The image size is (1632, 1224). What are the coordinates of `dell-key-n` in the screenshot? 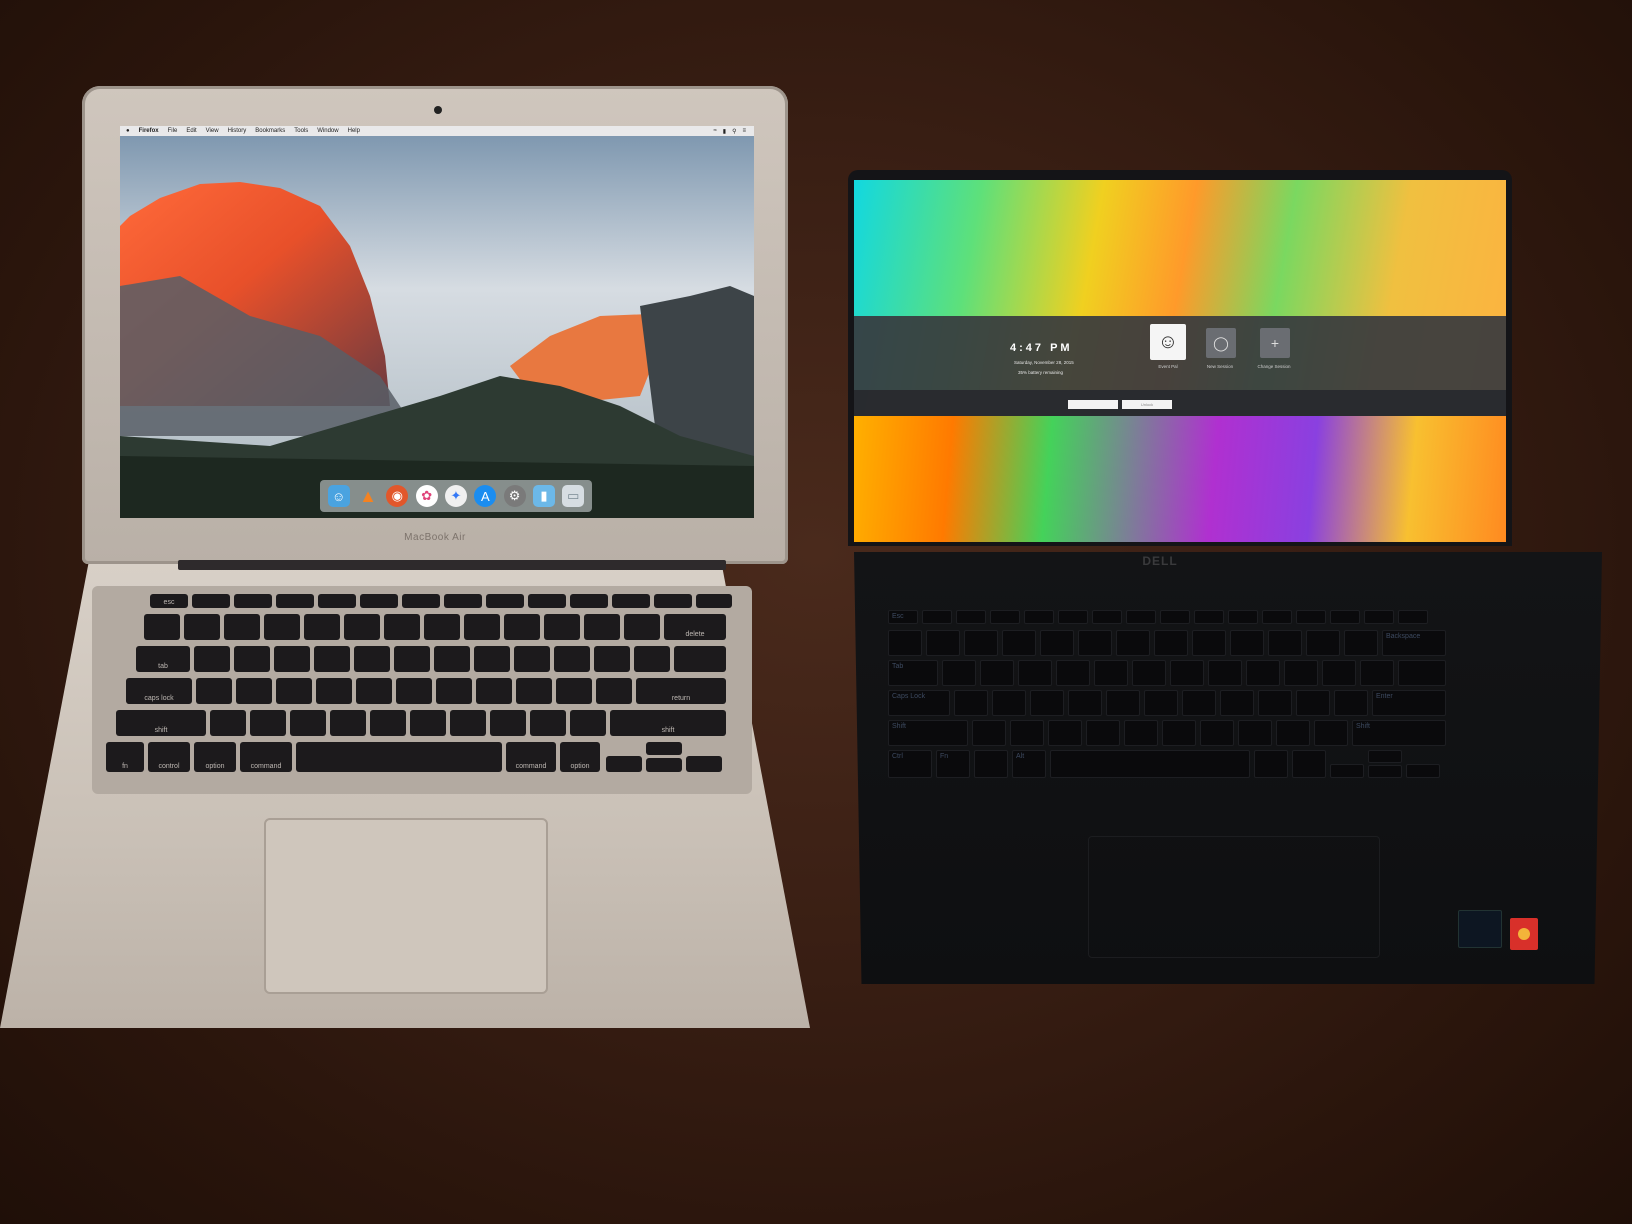 It's located at (1179, 733).